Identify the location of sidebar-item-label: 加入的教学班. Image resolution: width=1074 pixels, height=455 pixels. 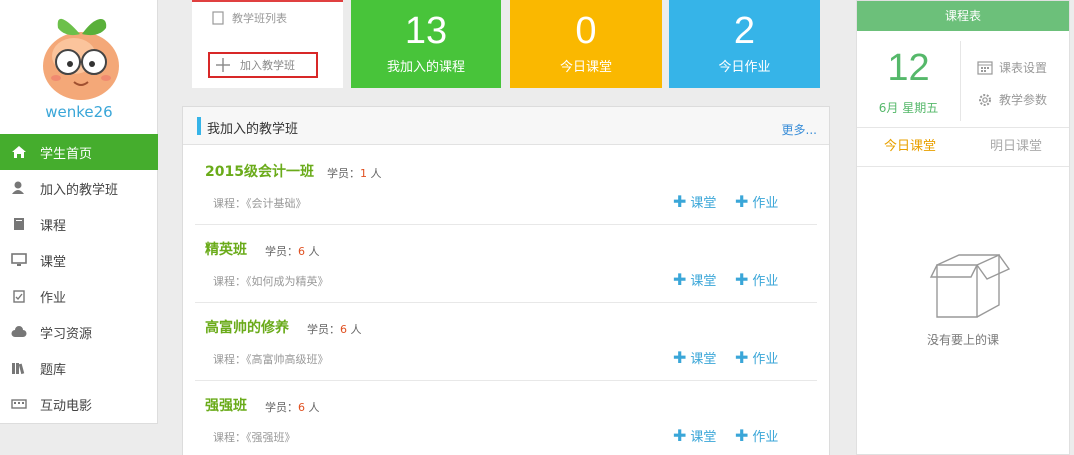
(79, 190).